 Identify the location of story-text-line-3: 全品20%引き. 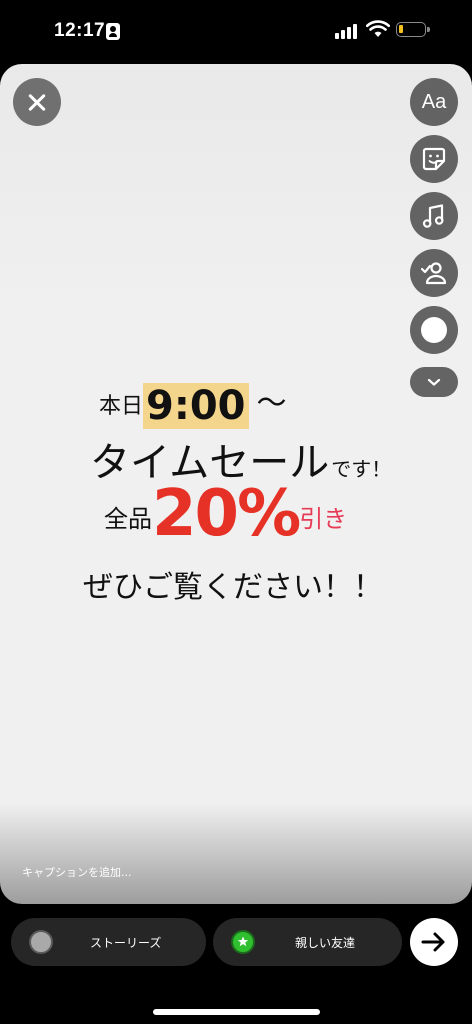
(225, 514).